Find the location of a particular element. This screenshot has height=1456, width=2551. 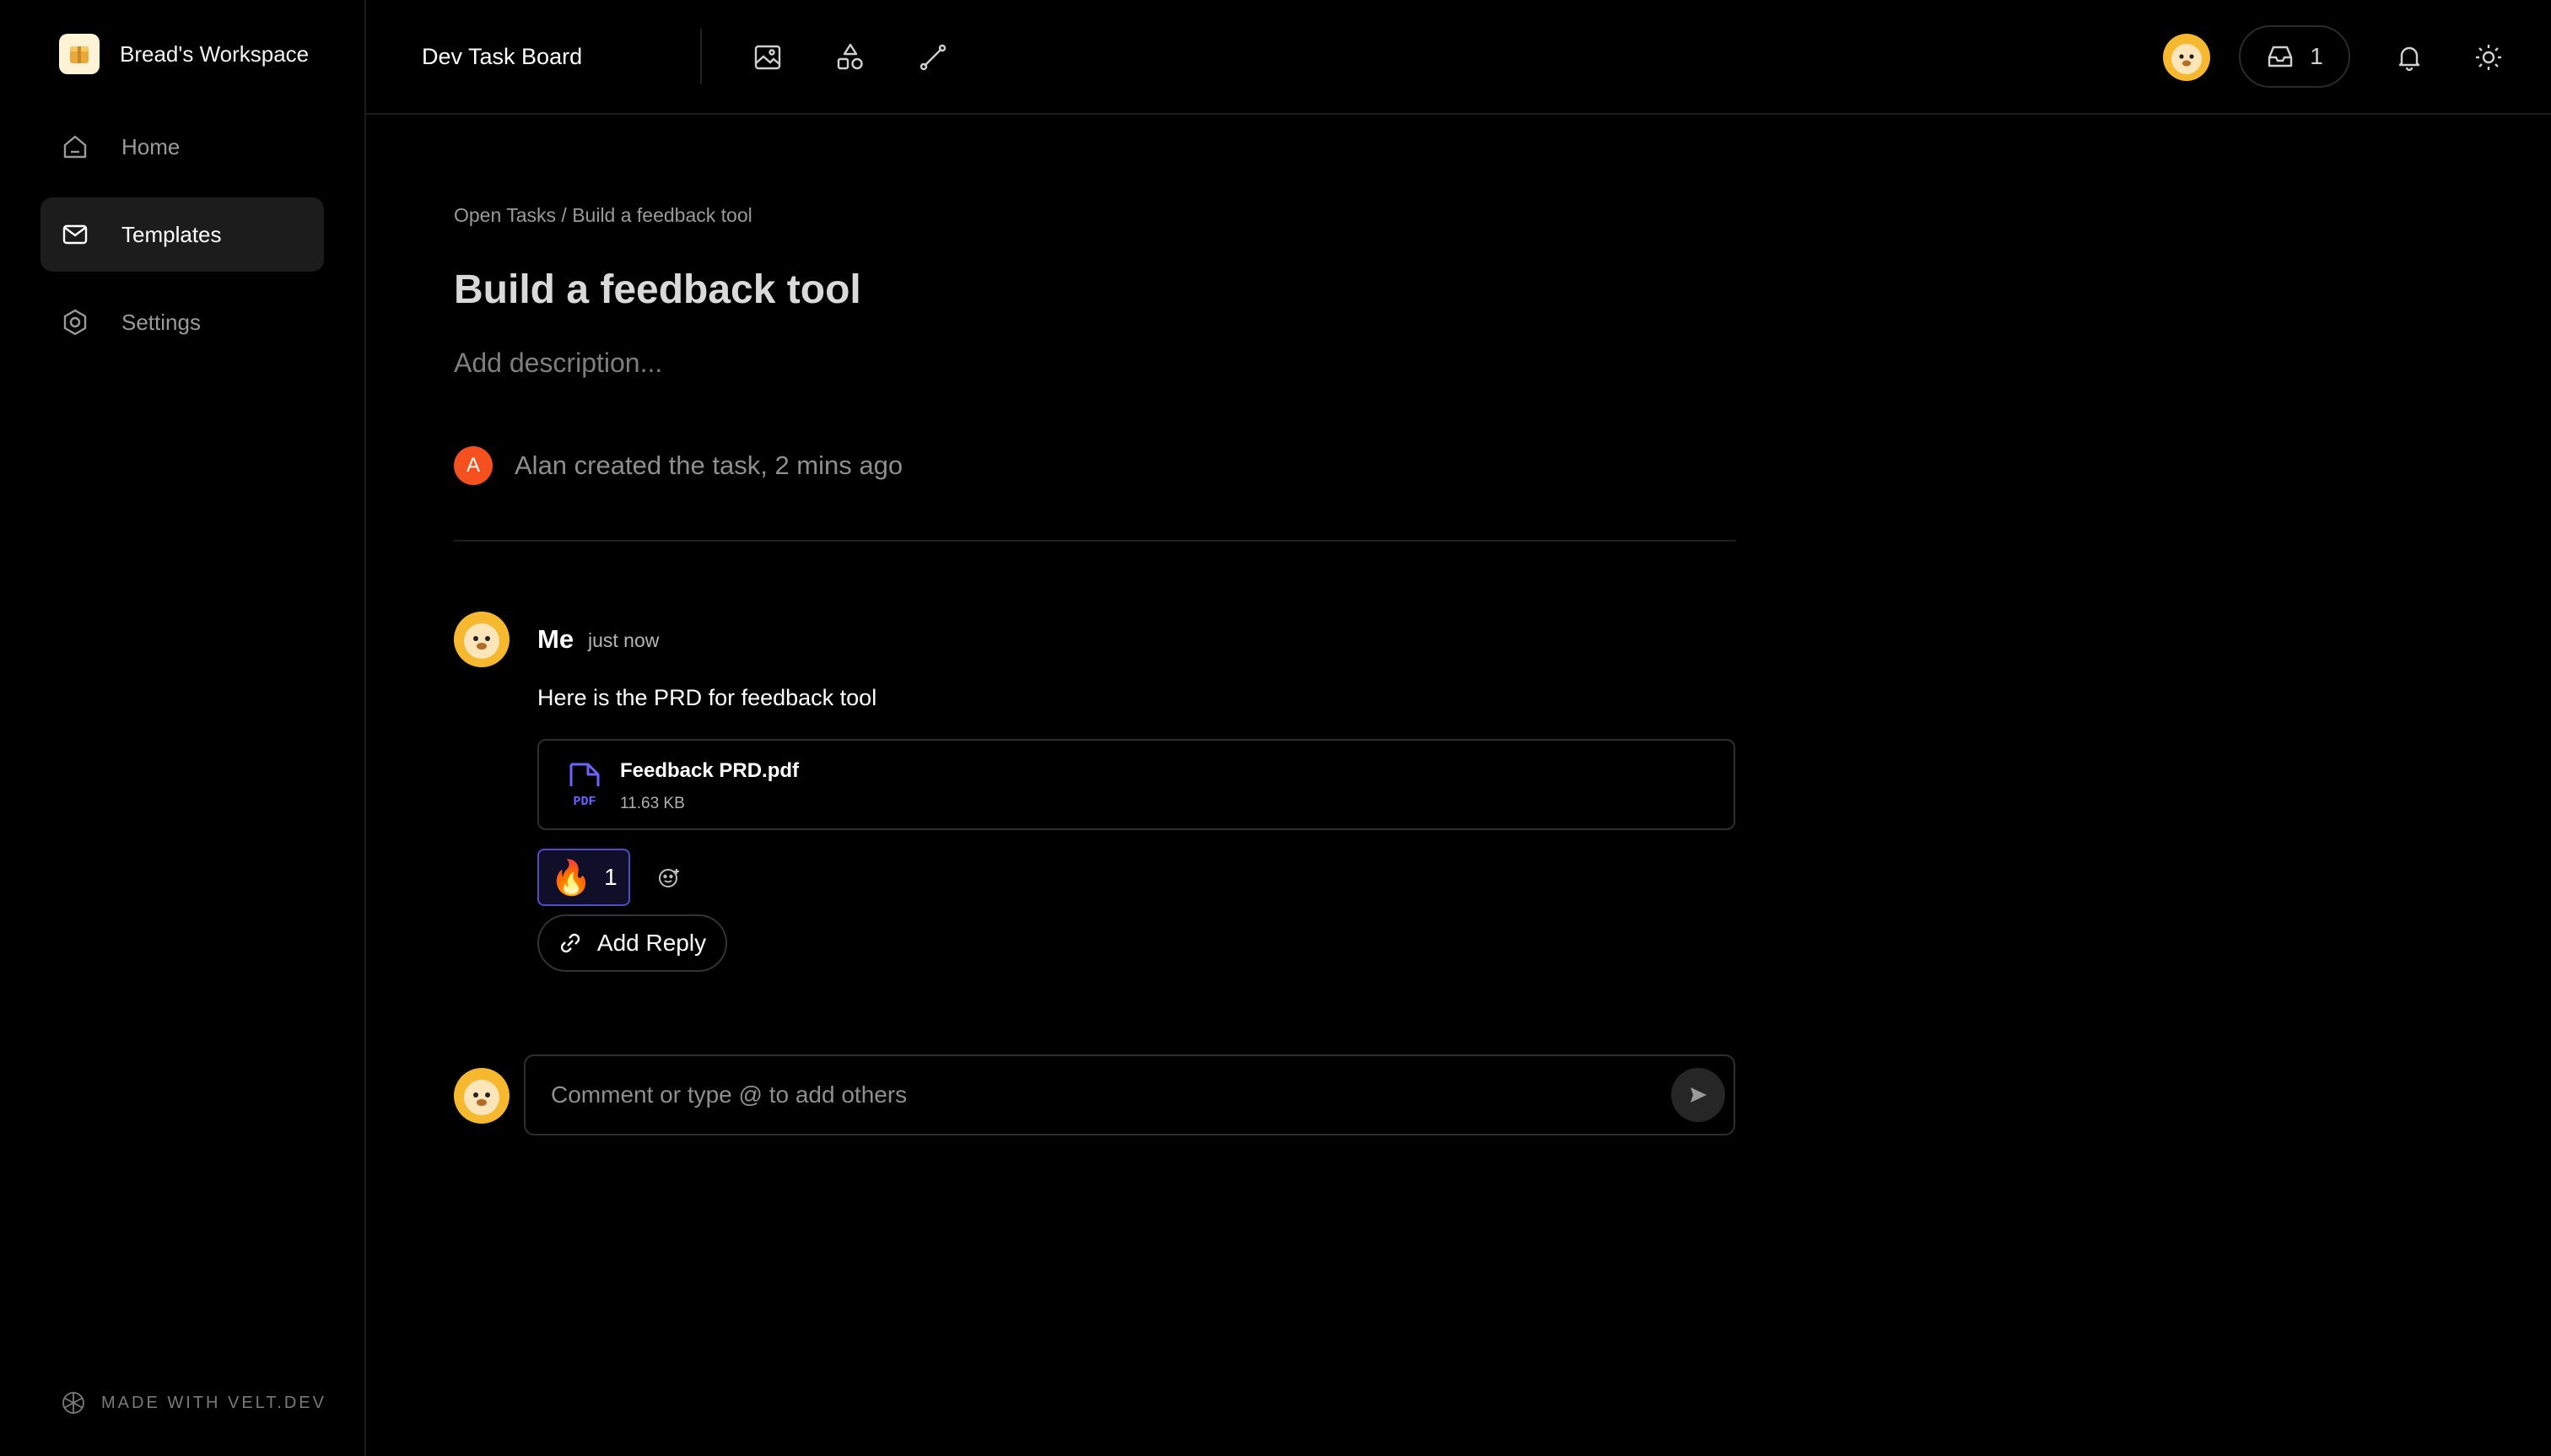

shapes-tool-button is located at coordinates (850, 58).